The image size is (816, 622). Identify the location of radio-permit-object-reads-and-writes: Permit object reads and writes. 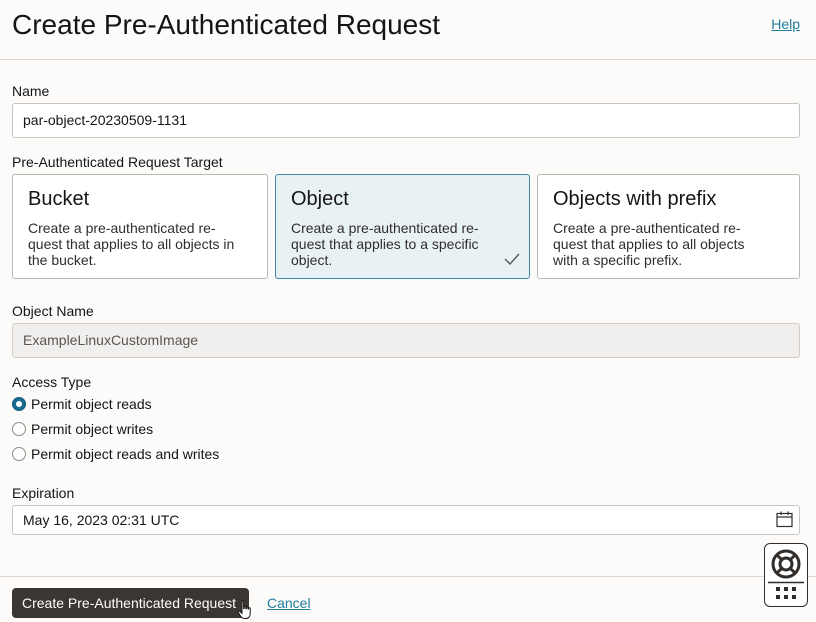
(115, 454).